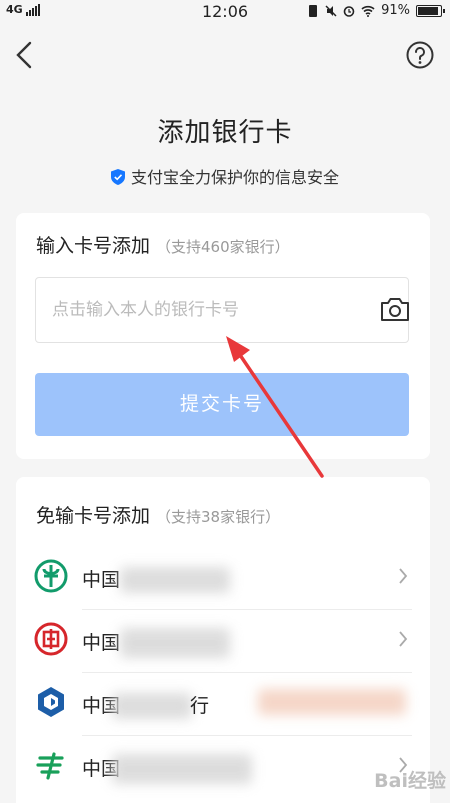 The image size is (450, 803). I want to click on mute-icon, so click(331, 10).